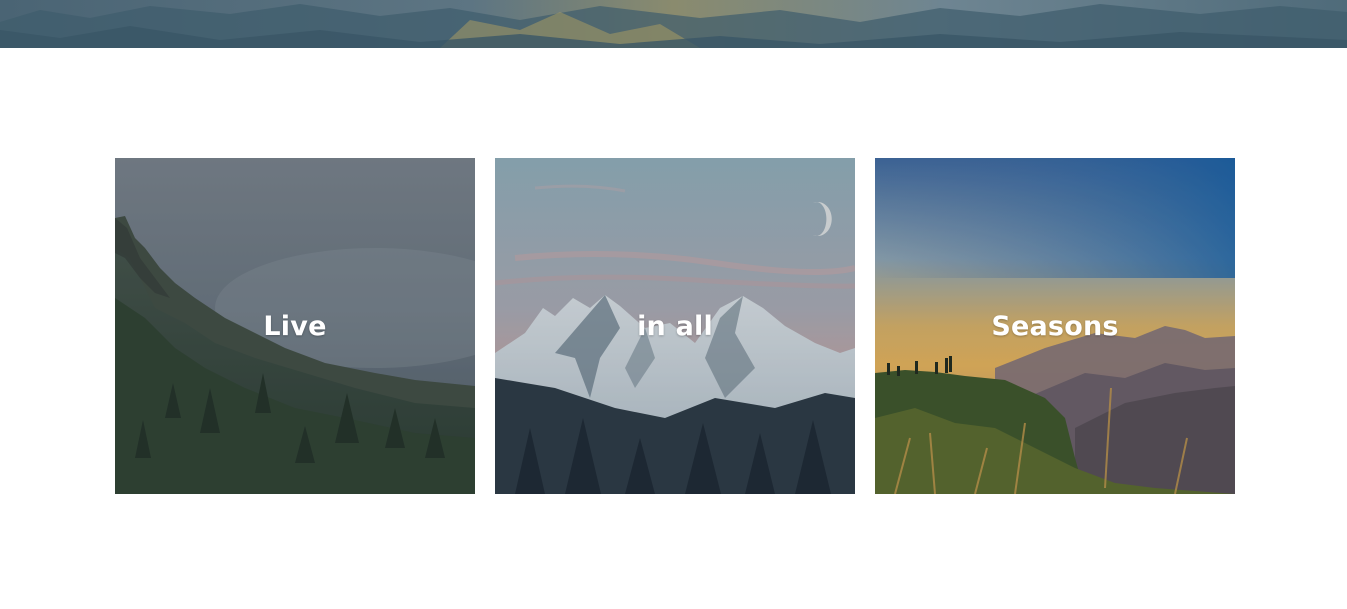 This screenshot has width=1347, height=609. I want to click on card-seasons: Seasons, so click(1055, 326).